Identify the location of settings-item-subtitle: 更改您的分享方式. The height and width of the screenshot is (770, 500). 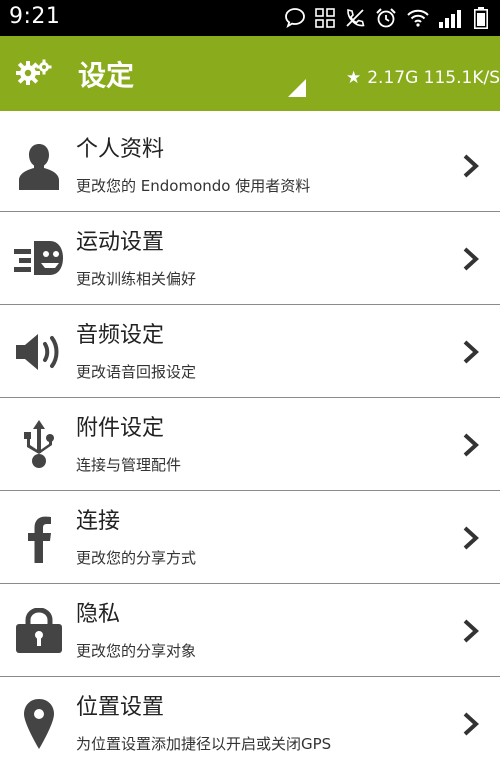
(136, 558).